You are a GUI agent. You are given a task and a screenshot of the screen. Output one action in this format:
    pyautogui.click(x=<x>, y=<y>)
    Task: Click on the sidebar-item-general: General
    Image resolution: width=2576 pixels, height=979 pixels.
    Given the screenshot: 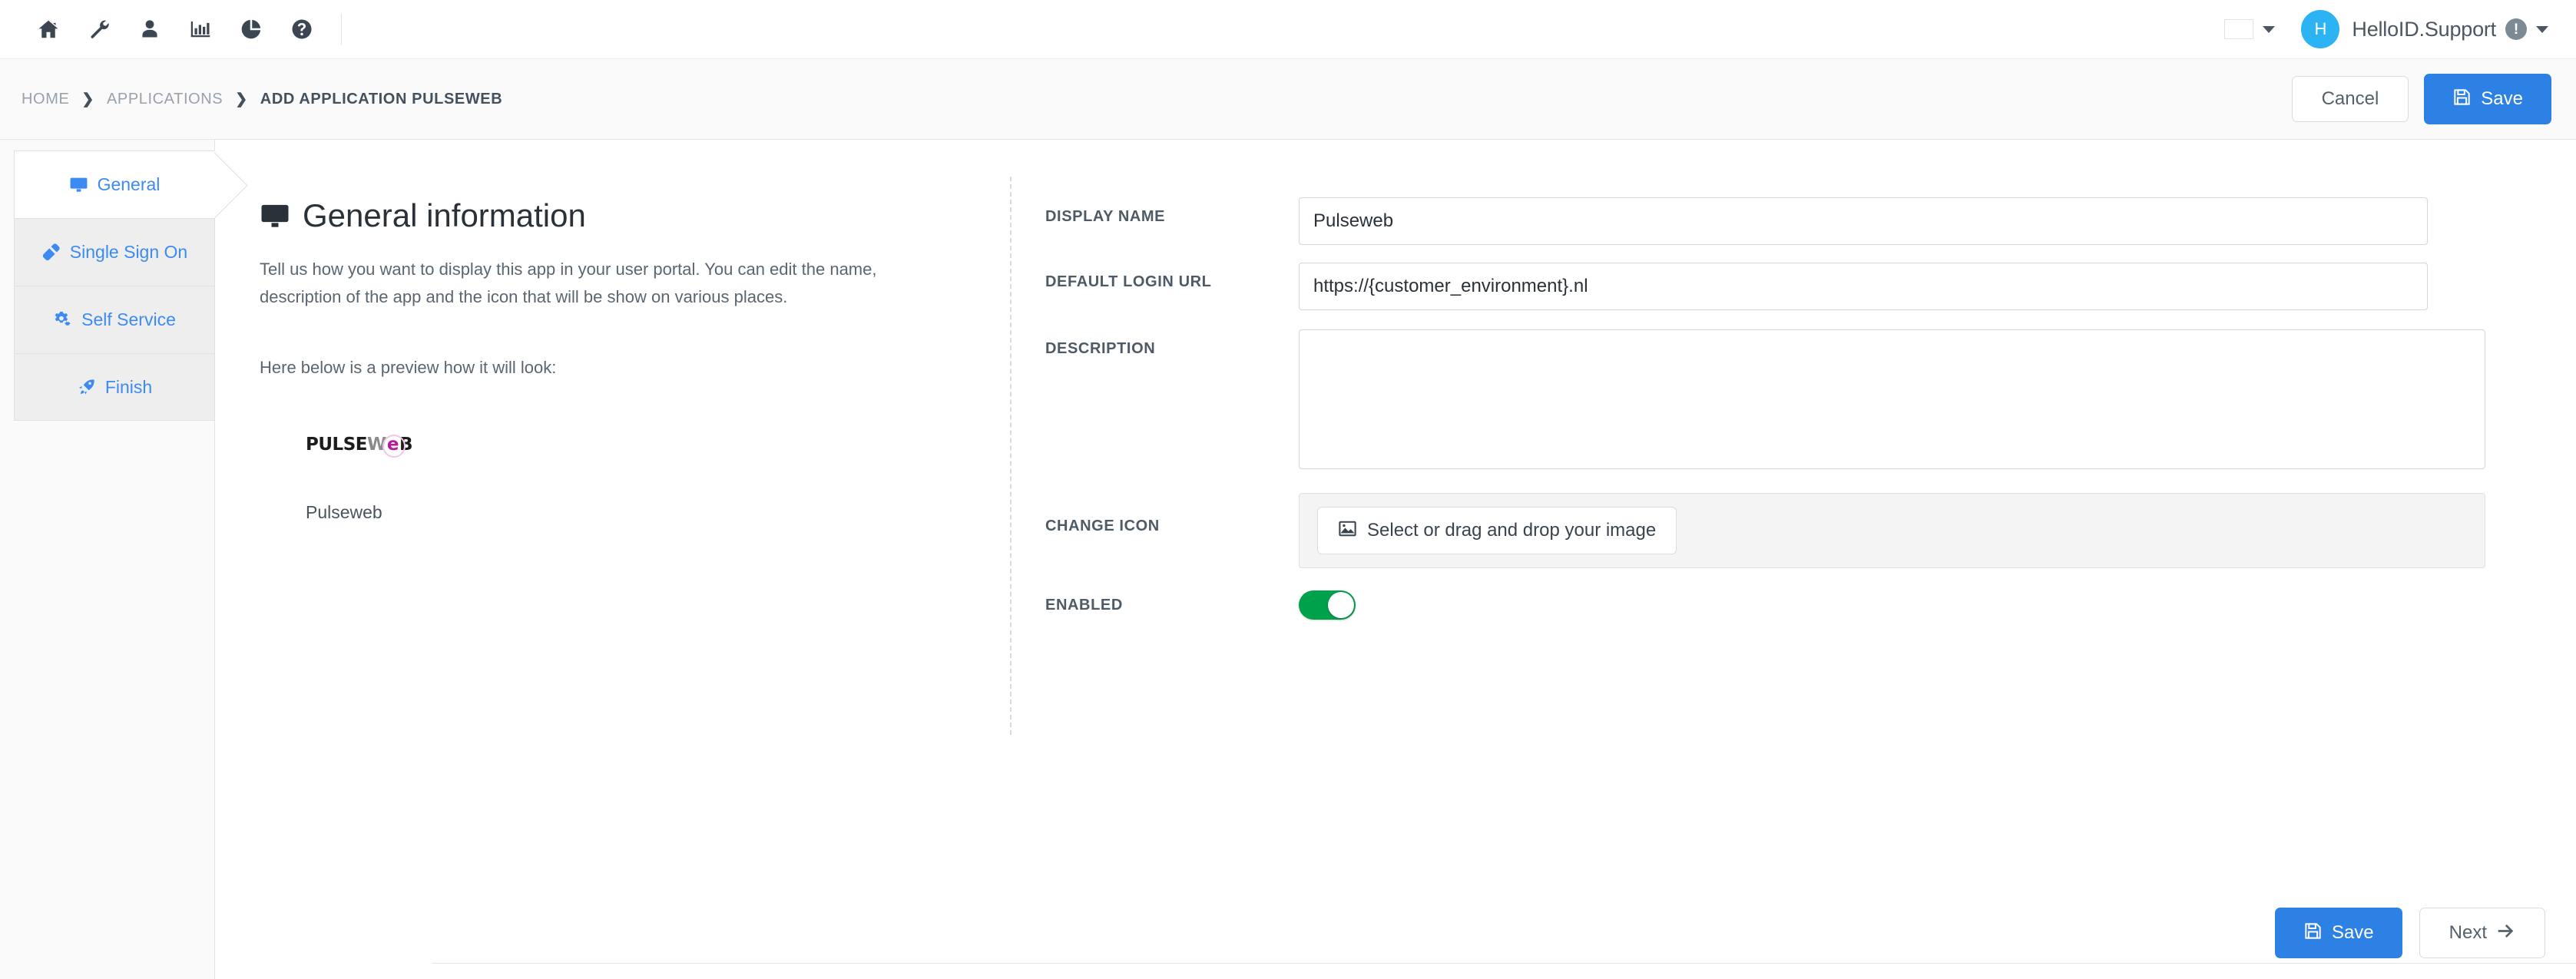 What is the action you would take?
    pyautogui.click(x=115, y=184)
    